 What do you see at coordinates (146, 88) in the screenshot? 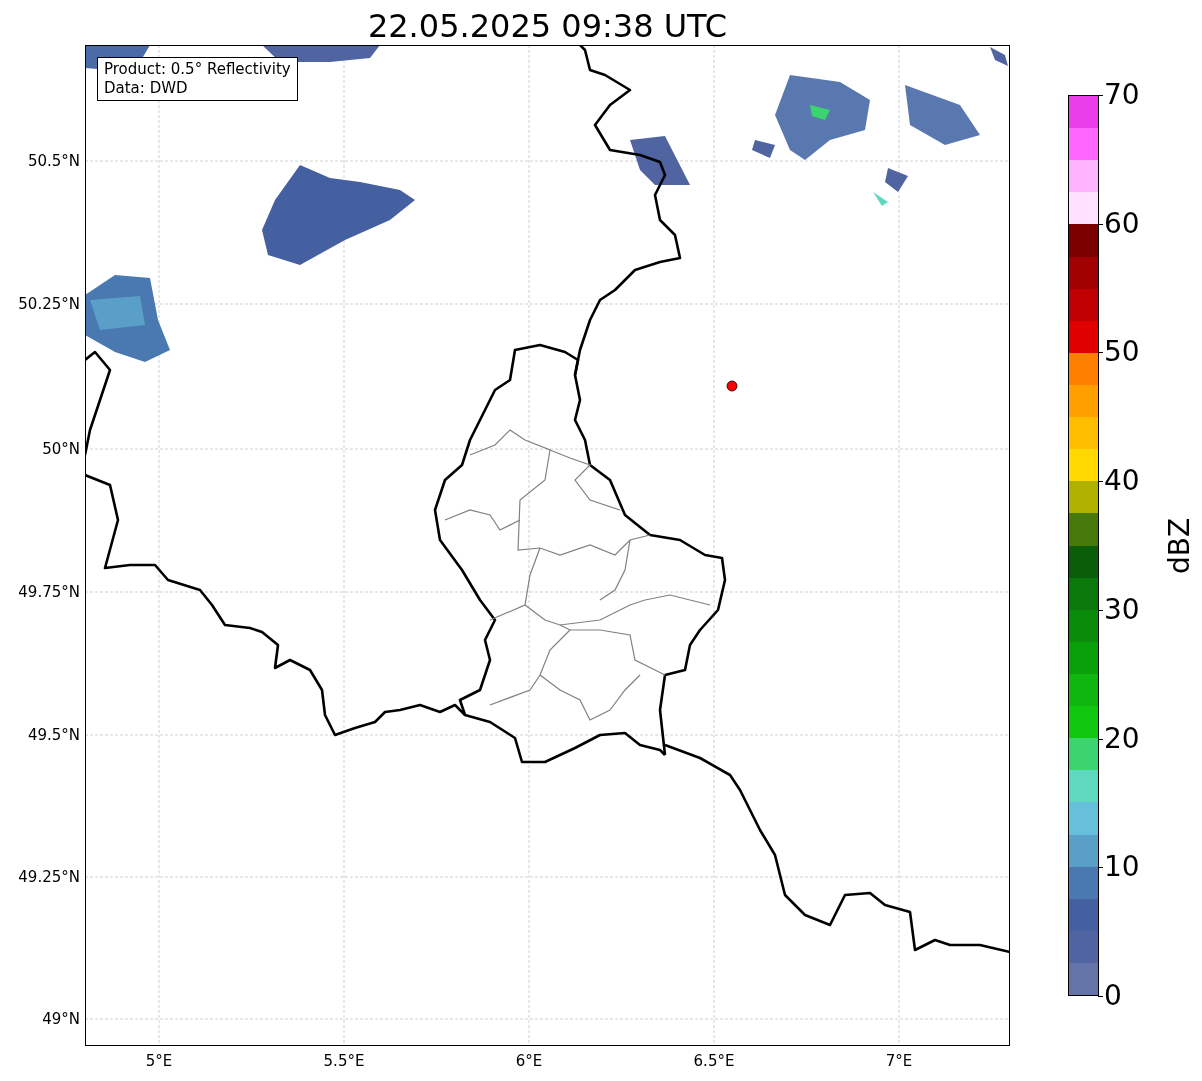
I see `info-text: Data: DWD` at bounding box center [146, 88].